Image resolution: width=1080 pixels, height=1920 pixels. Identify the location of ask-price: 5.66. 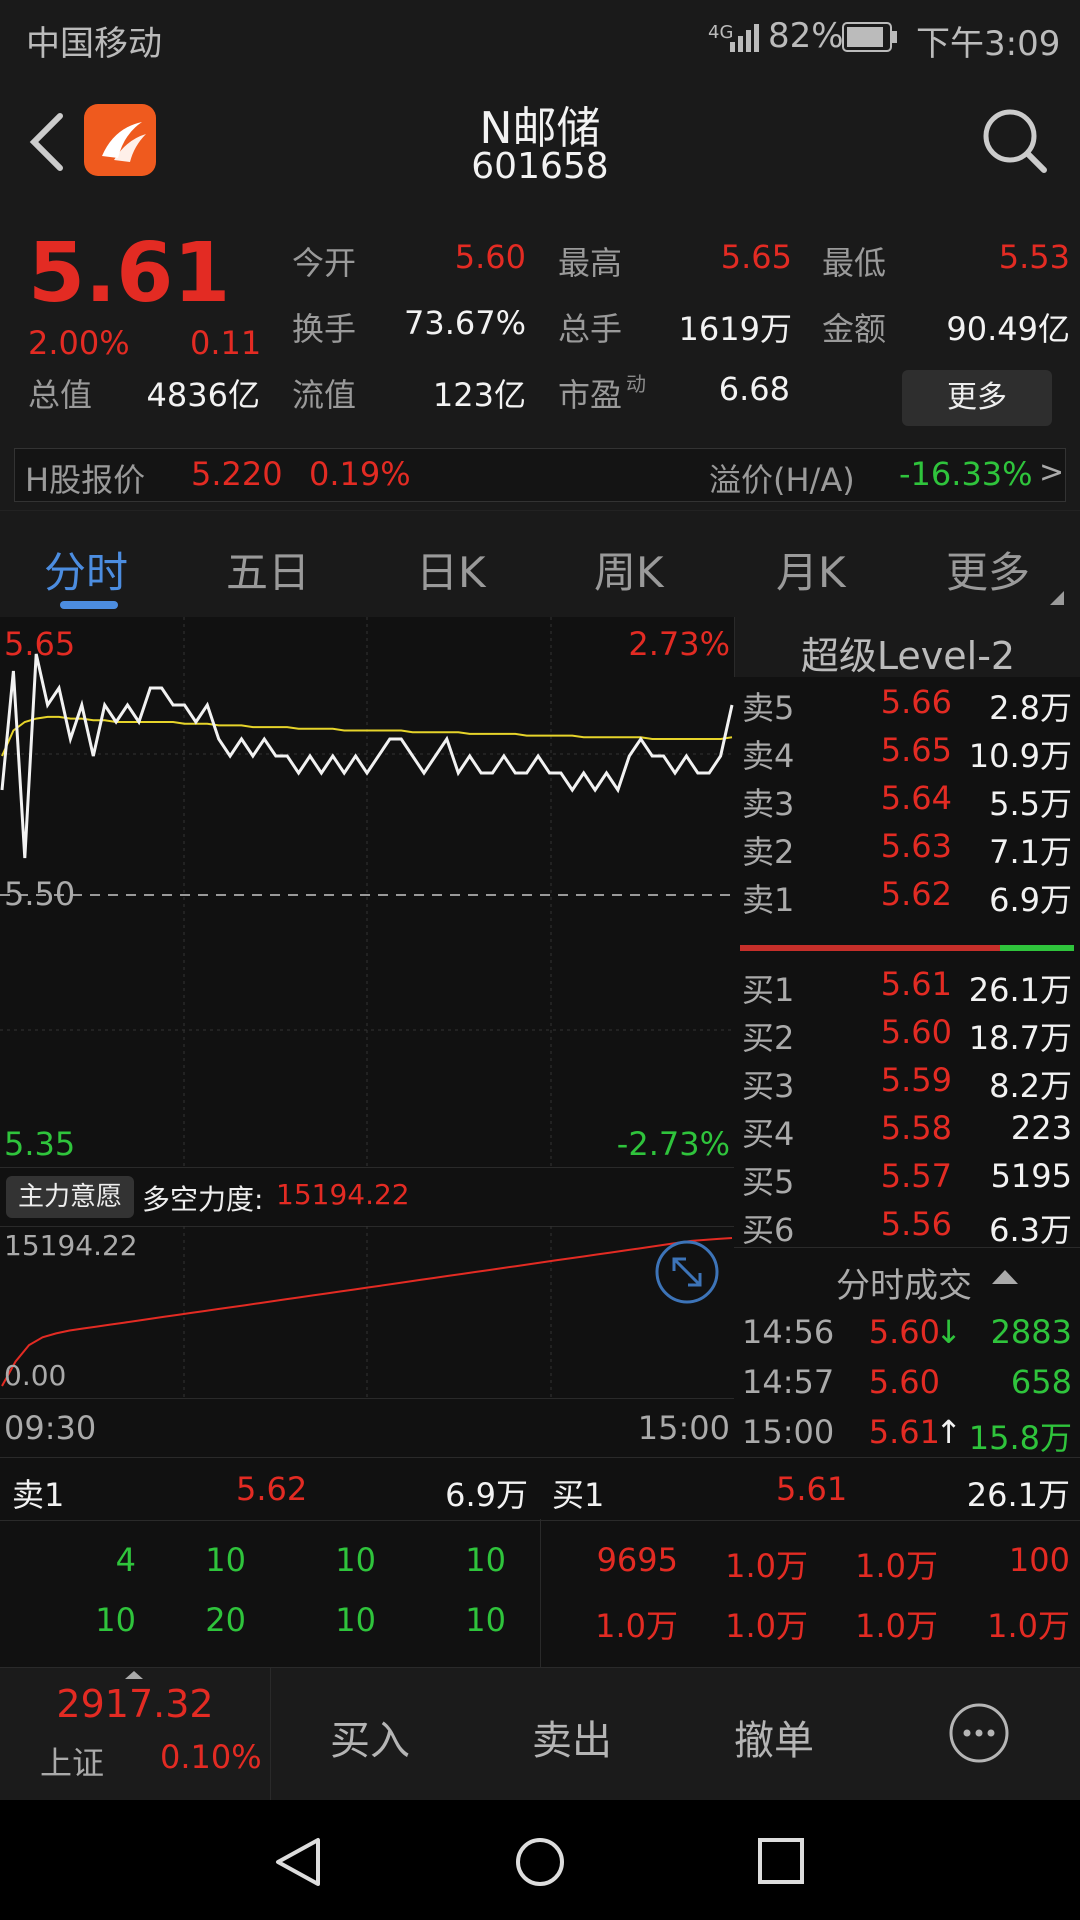
(916, 702).